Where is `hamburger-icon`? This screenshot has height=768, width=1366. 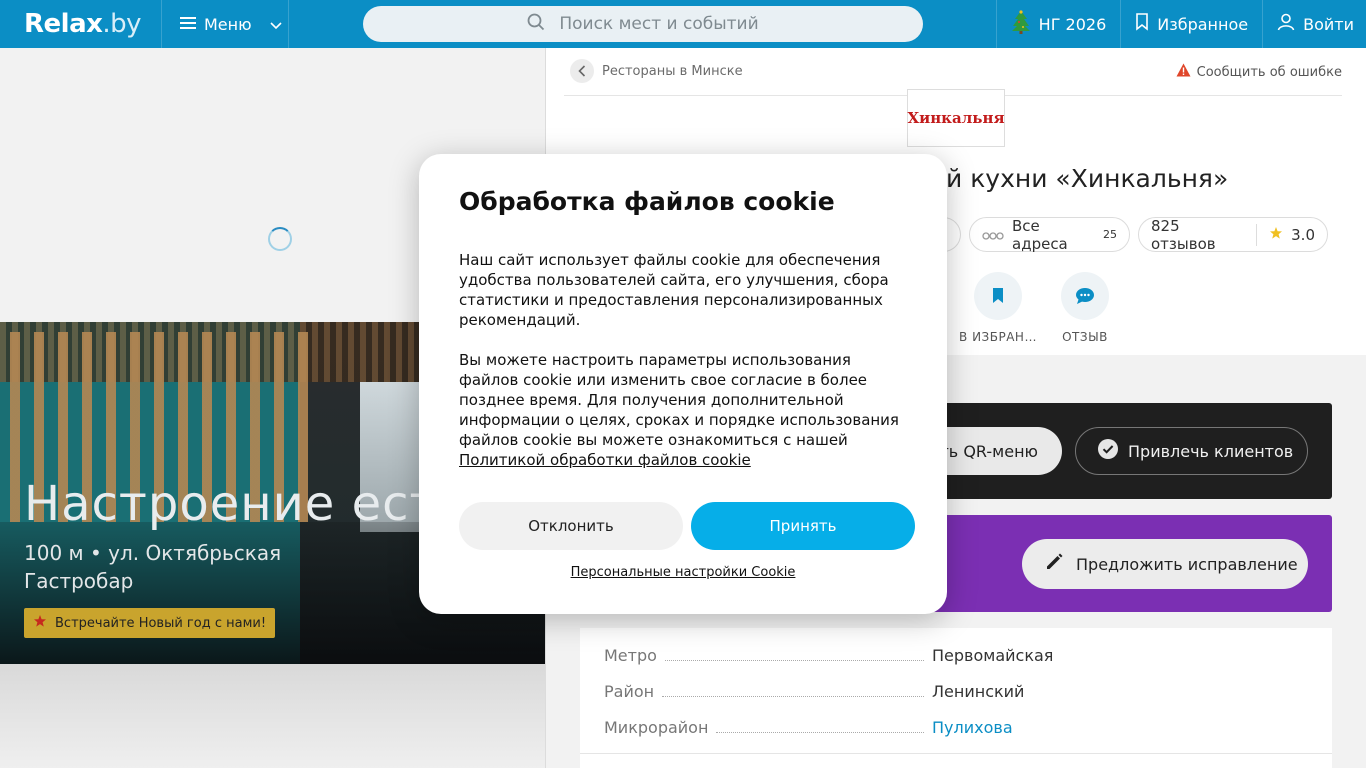 hamburger-icon is located at coordinates (188, 24).